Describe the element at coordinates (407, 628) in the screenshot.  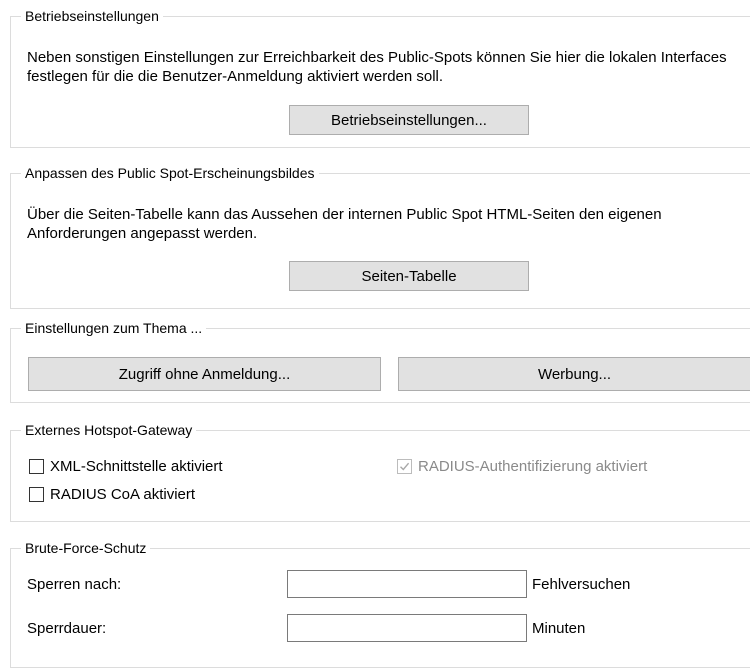
I see `sperrdauer-input` at that location.